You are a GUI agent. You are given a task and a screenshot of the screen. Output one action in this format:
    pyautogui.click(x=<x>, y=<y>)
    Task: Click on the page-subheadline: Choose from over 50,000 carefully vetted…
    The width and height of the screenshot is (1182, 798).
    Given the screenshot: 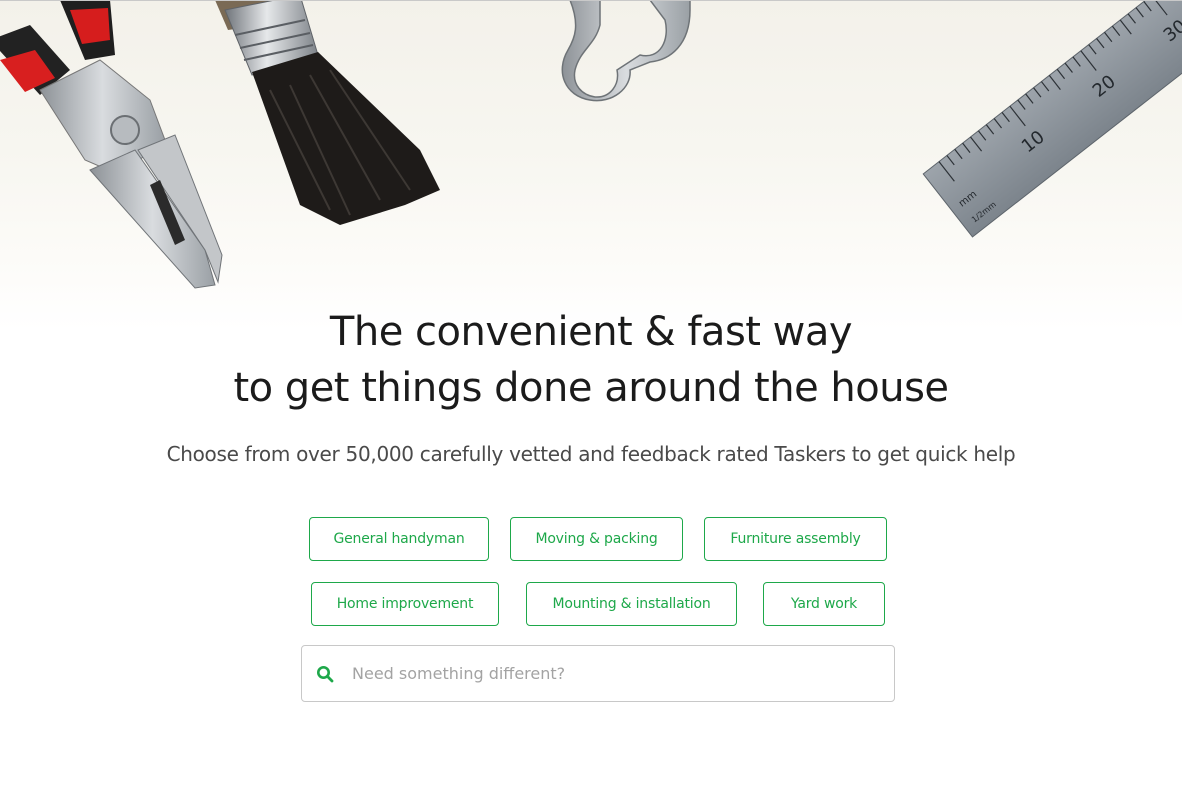 What is the action you would take?
    pyautogui.click(x=591, y=454)
    